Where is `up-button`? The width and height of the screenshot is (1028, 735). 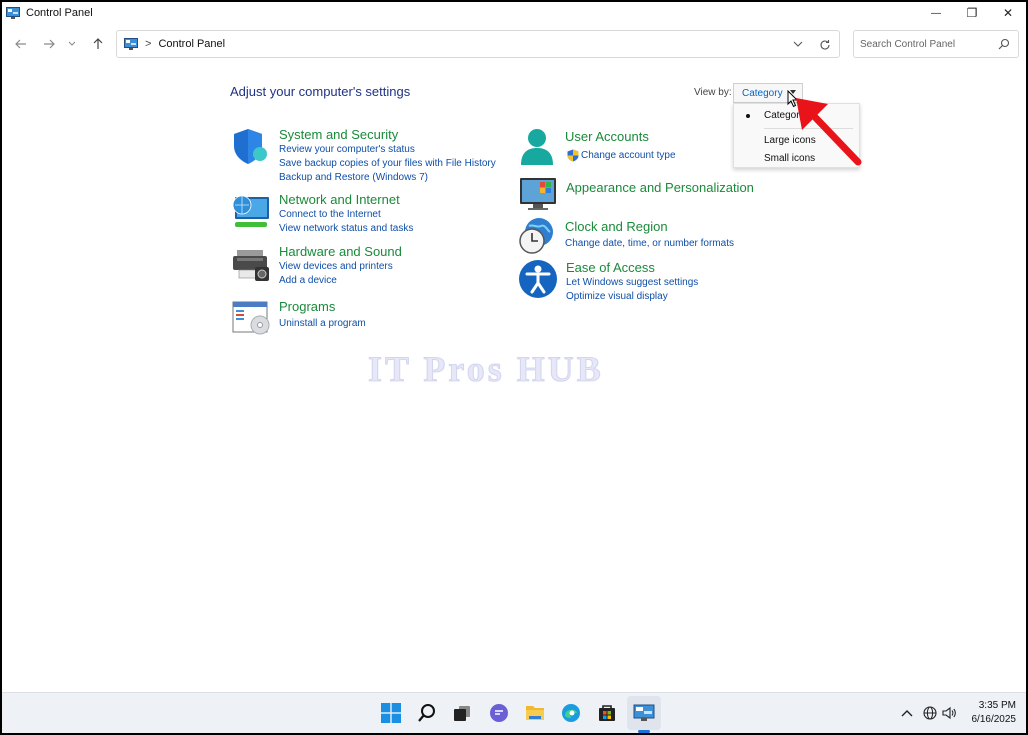 up-button is located at coordinates (98, 44).